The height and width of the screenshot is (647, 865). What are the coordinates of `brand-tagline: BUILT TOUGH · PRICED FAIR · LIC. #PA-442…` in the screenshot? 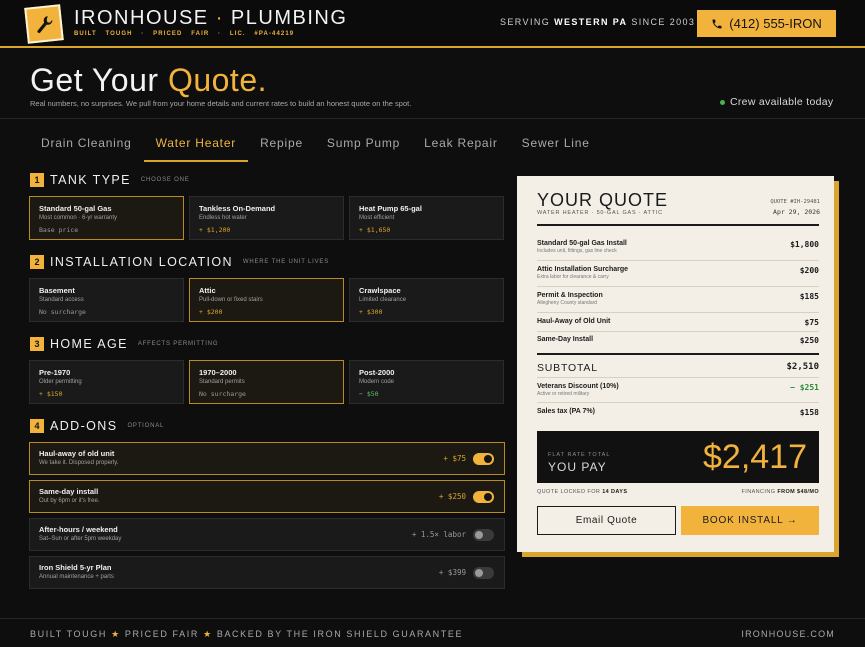 It's located at (184, 34).